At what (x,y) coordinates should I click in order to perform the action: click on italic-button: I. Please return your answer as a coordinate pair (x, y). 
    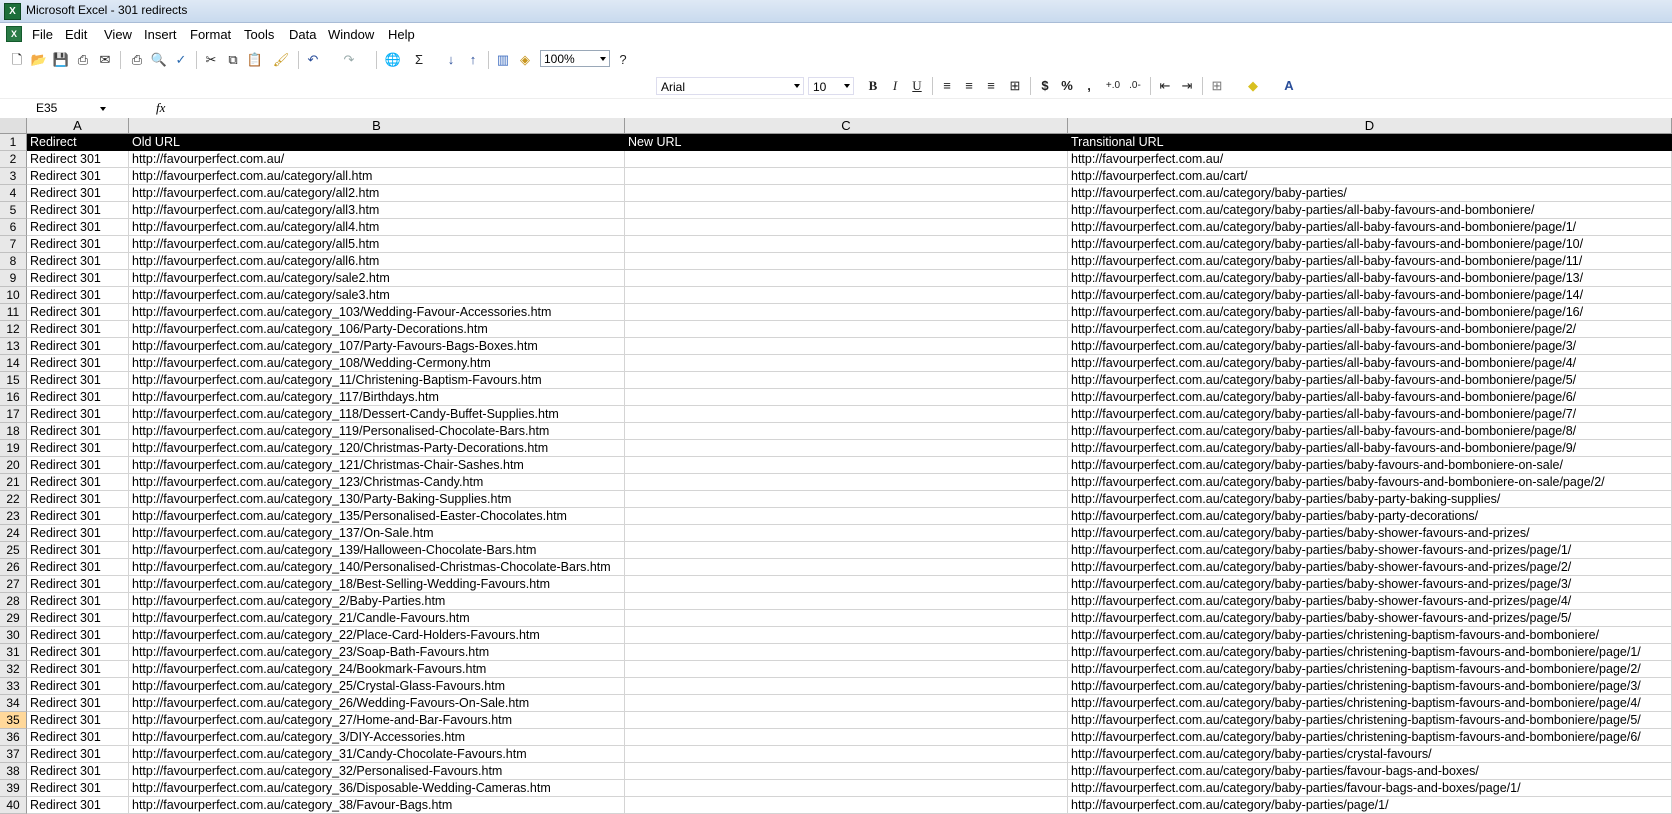
    Looking at the image, I should click on (895, 86).